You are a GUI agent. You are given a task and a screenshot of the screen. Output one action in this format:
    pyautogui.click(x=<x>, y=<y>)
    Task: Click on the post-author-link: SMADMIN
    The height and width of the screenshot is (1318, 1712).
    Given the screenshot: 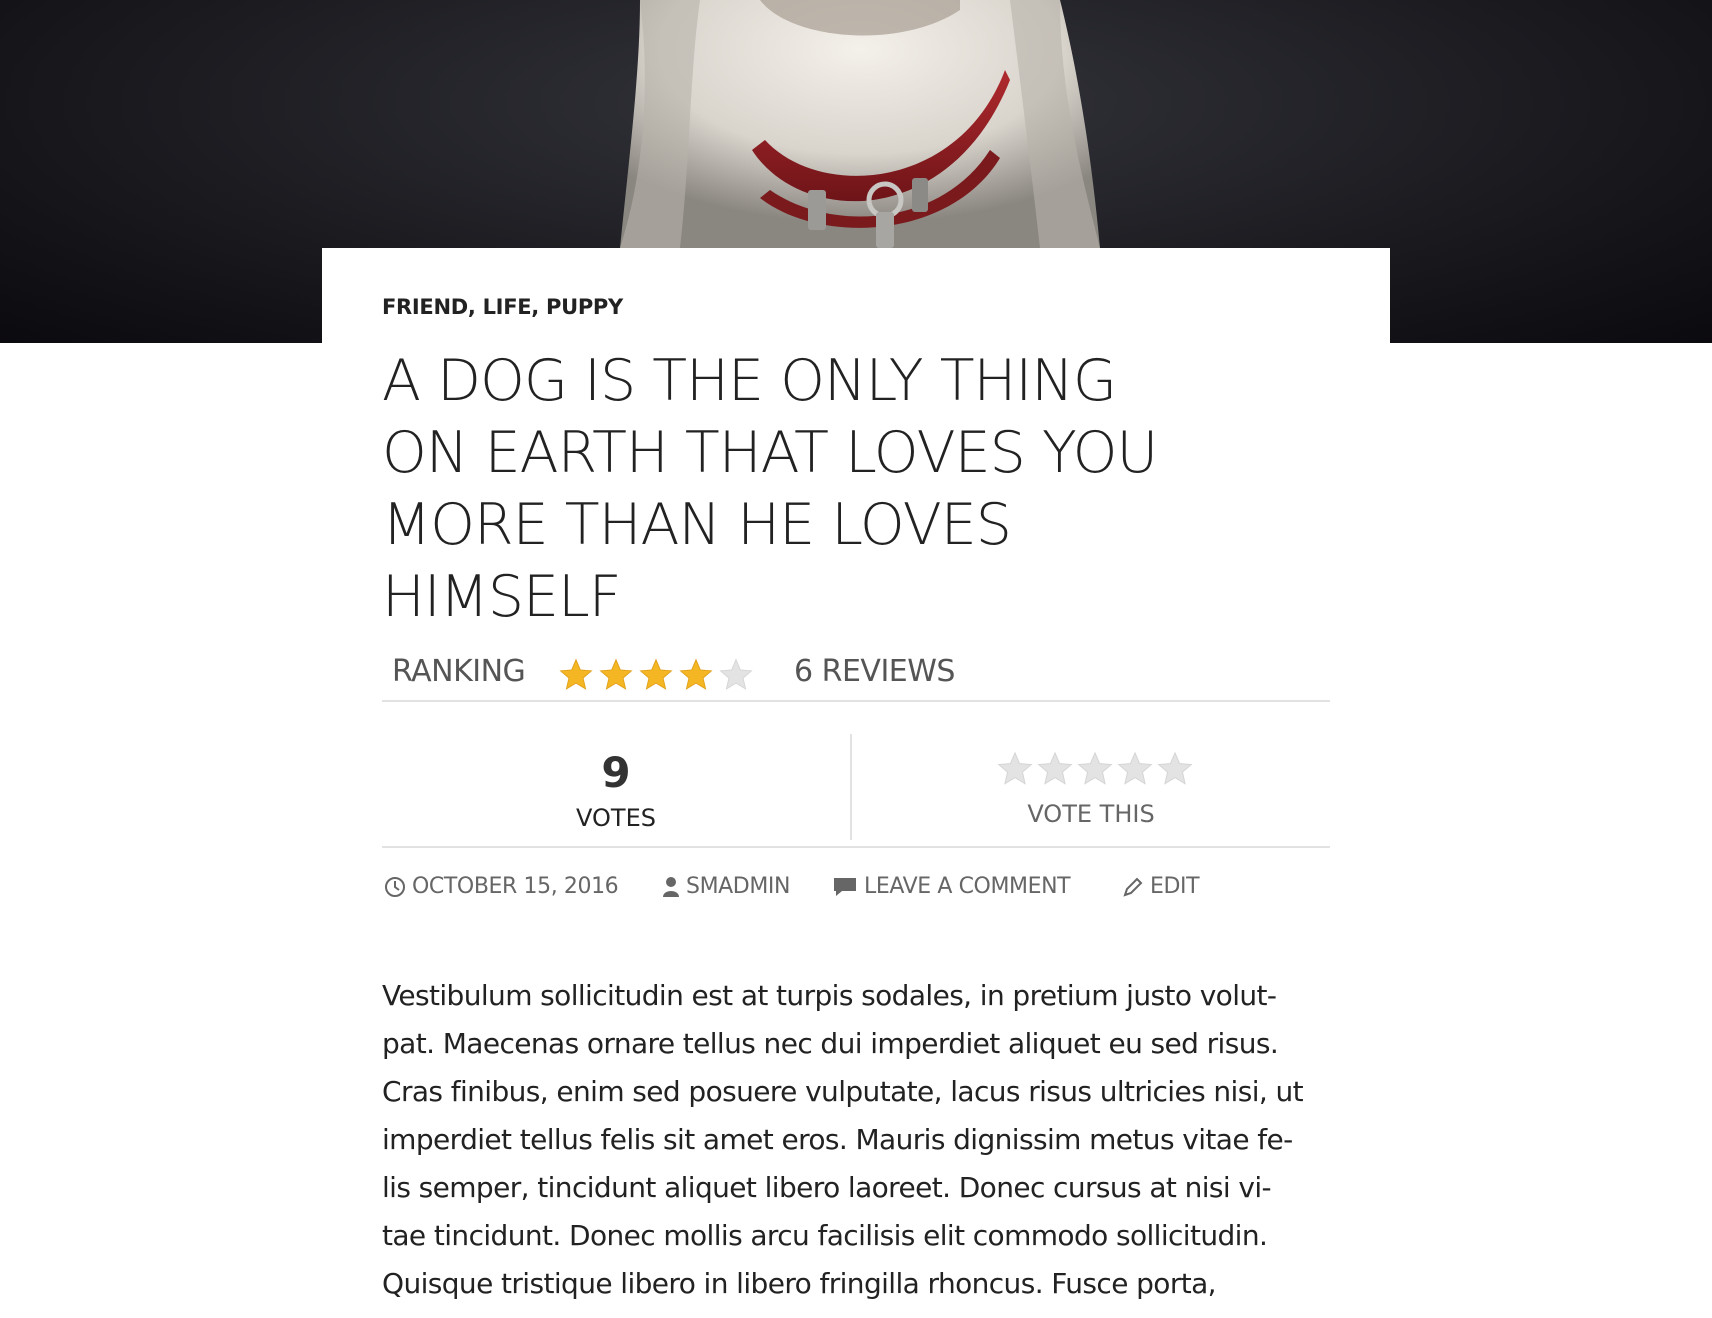 What is the action you would take?
    pyautogui.click(x=738, y=886)
    